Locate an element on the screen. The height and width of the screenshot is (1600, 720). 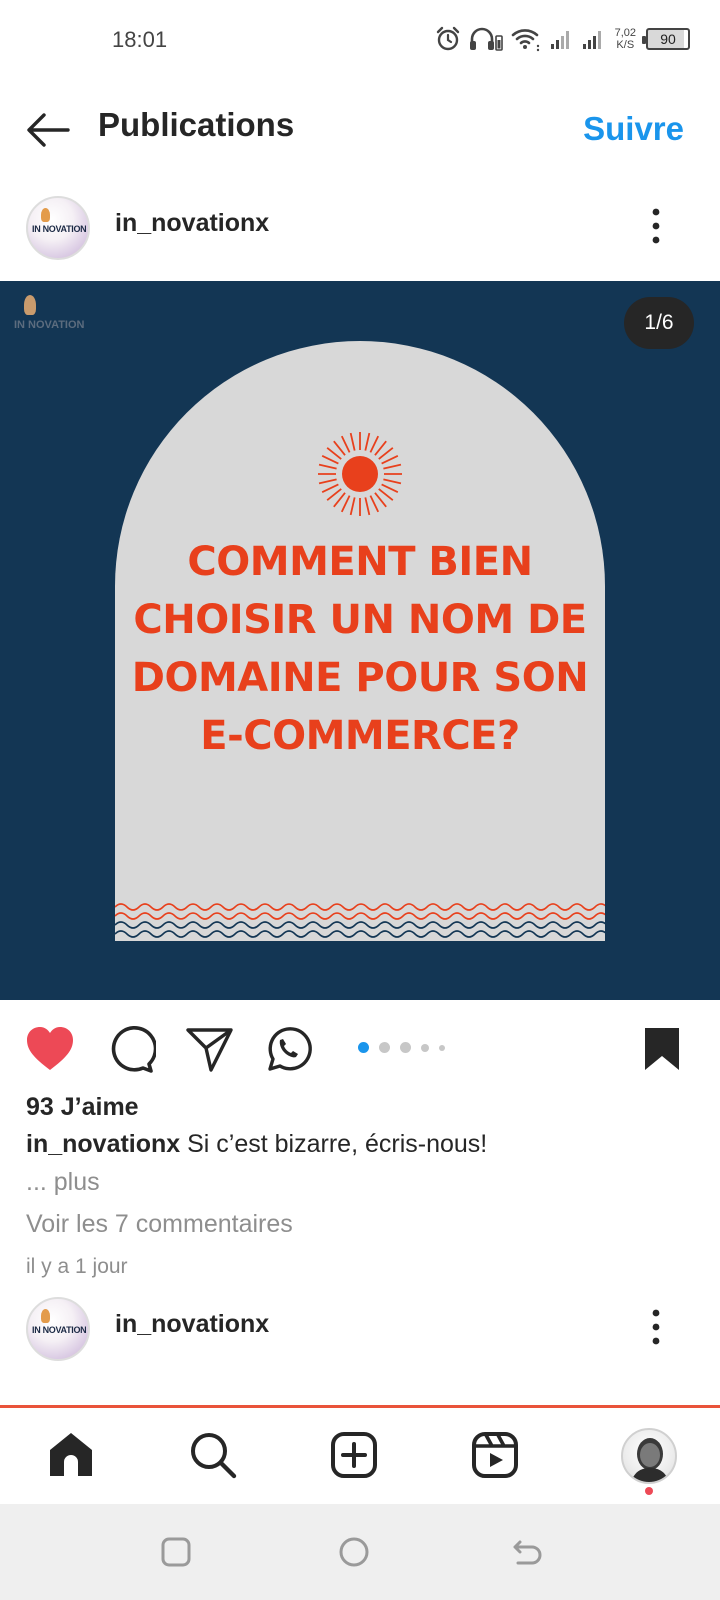
wave-decoration is located at coordinates (360, 920).